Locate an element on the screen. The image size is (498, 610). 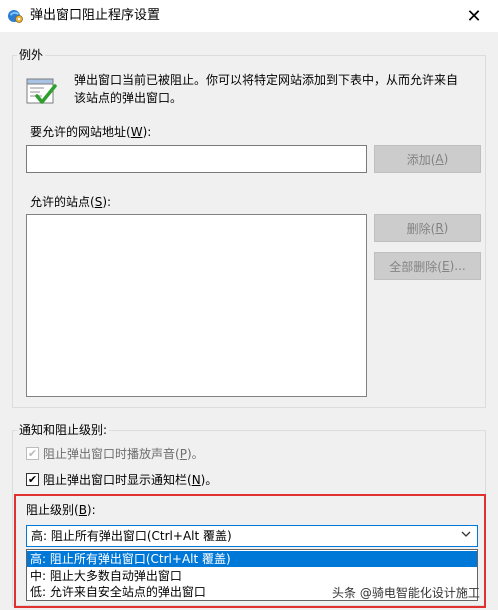
watermark: 头条 @骑电智能化设计施工 is located at coordinates (406, 593).